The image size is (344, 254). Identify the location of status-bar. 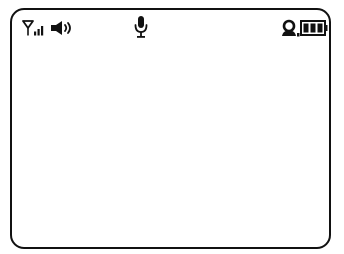
(170, 27).